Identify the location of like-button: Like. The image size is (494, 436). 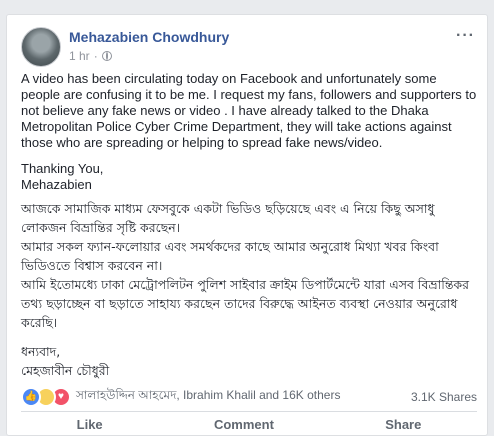
(90, 424).